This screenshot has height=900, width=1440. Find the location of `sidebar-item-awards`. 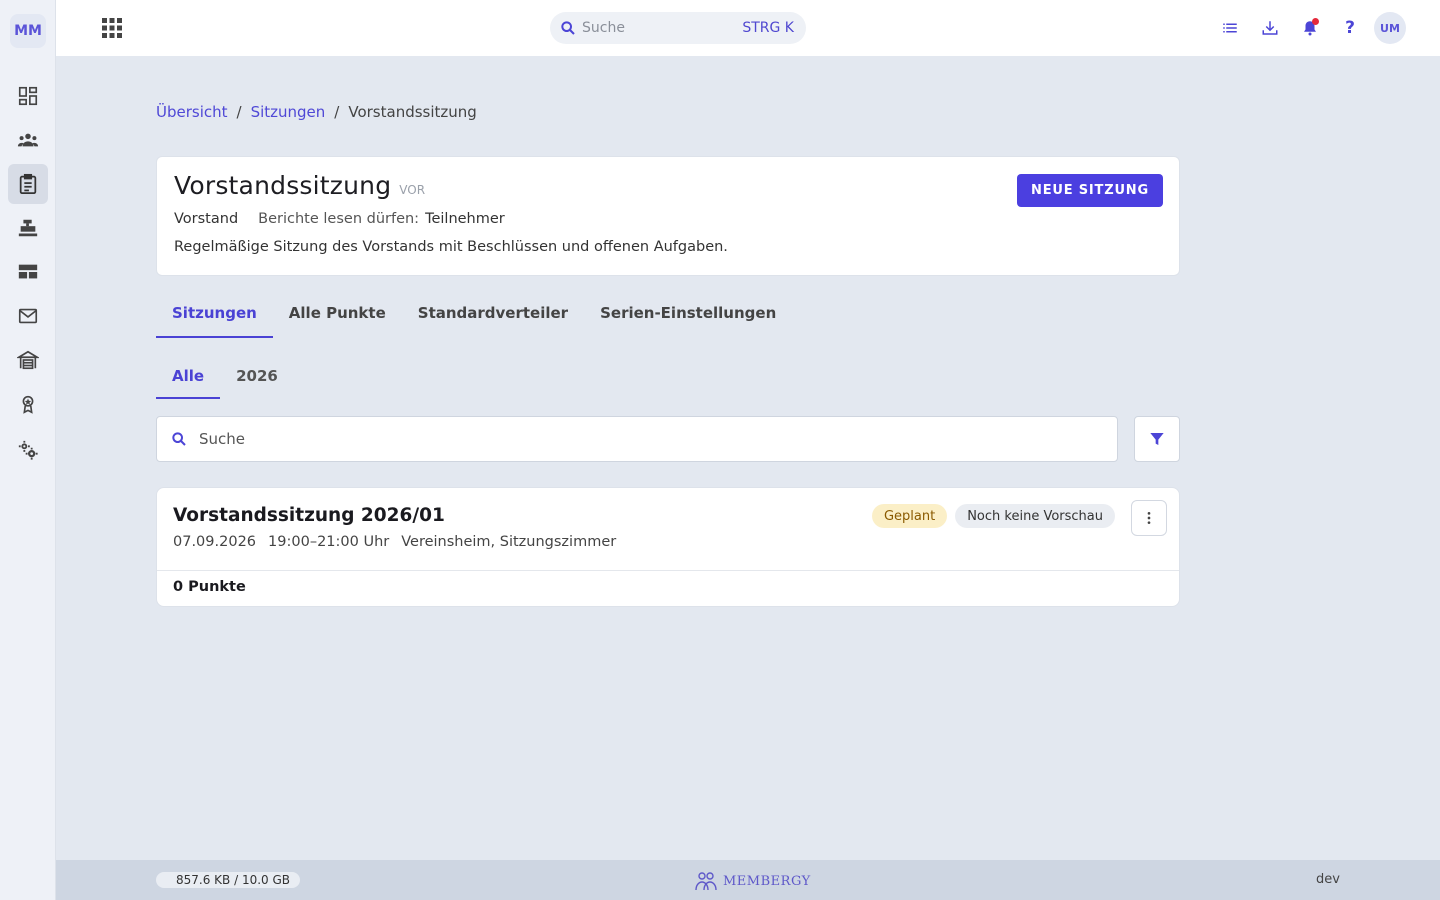

sidebar-item-awards is located at coordinates (28, 404).